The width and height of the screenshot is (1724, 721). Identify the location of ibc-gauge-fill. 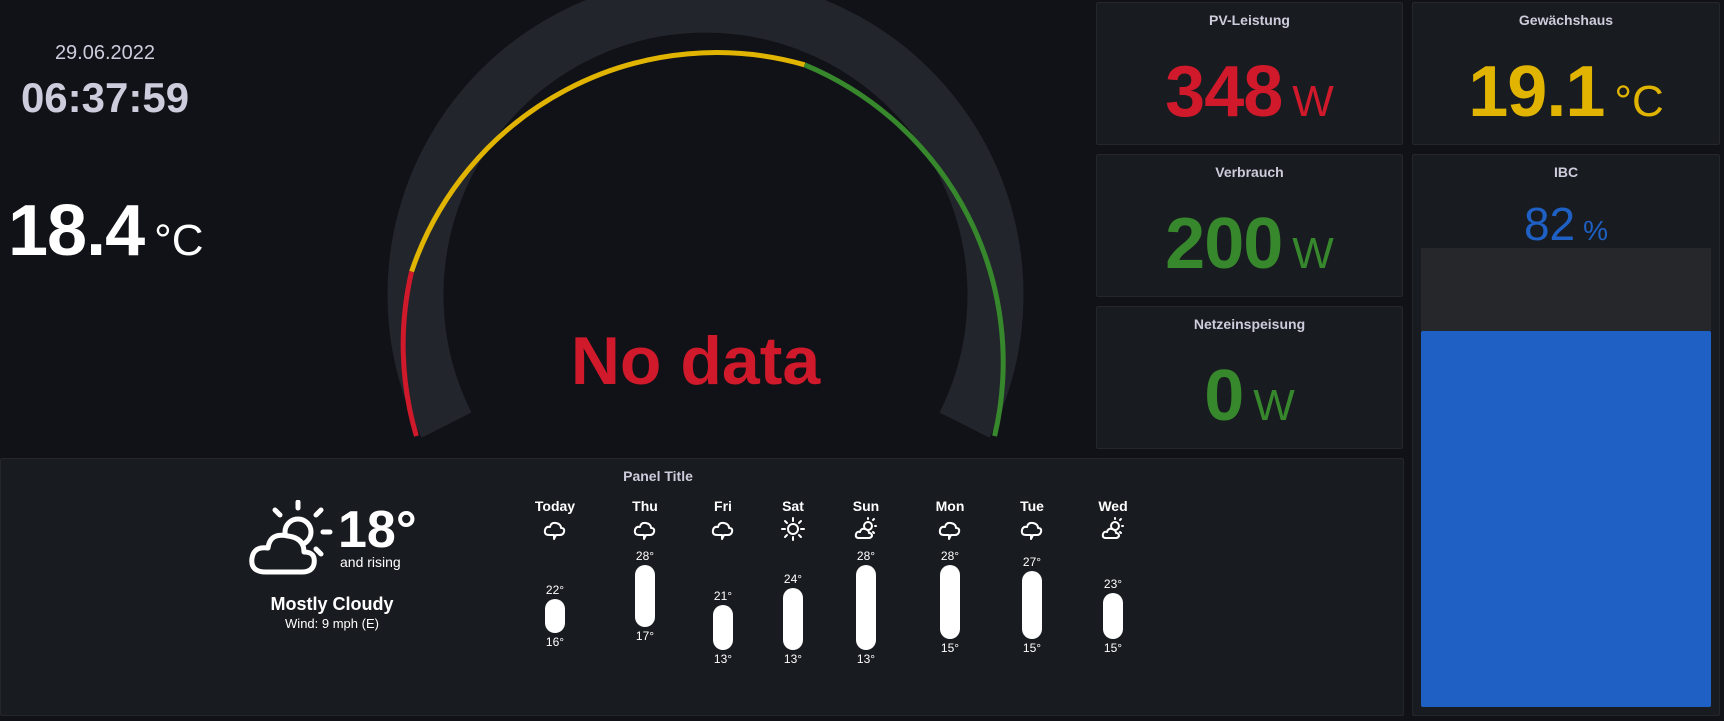
(1566, 518).